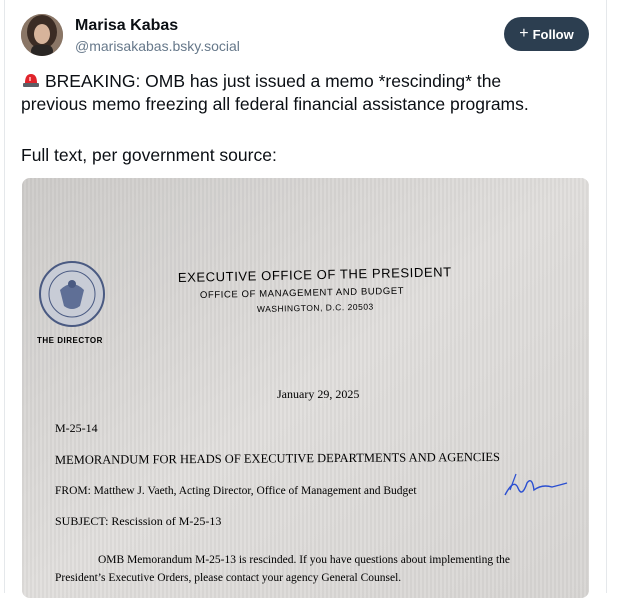 Image resolution: width=632 pixels, height=598 pixels. Describe the element at coordinates (126, 26) in the screenshot. I see `author-name: Marisa Kabas` at that location.